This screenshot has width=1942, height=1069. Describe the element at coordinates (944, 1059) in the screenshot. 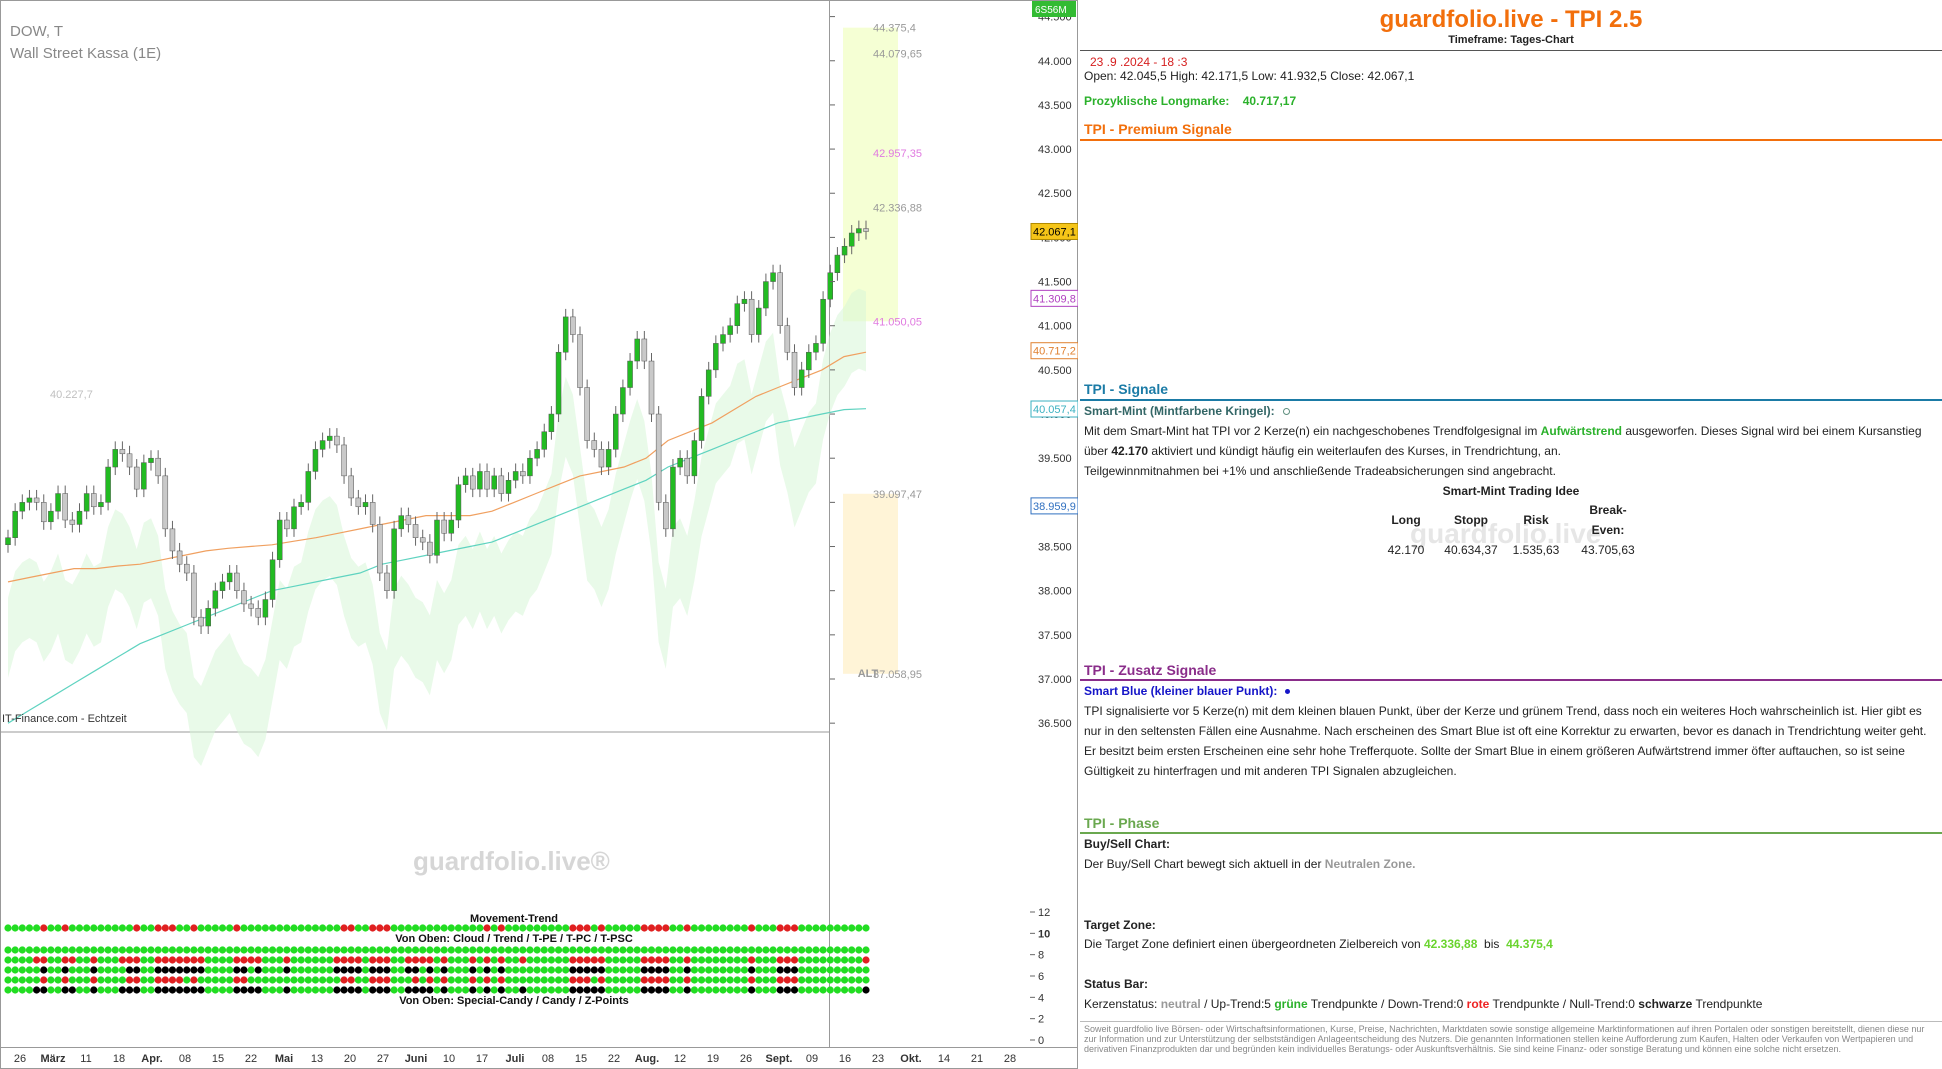

I see `x-tick-label: 14` at that location.